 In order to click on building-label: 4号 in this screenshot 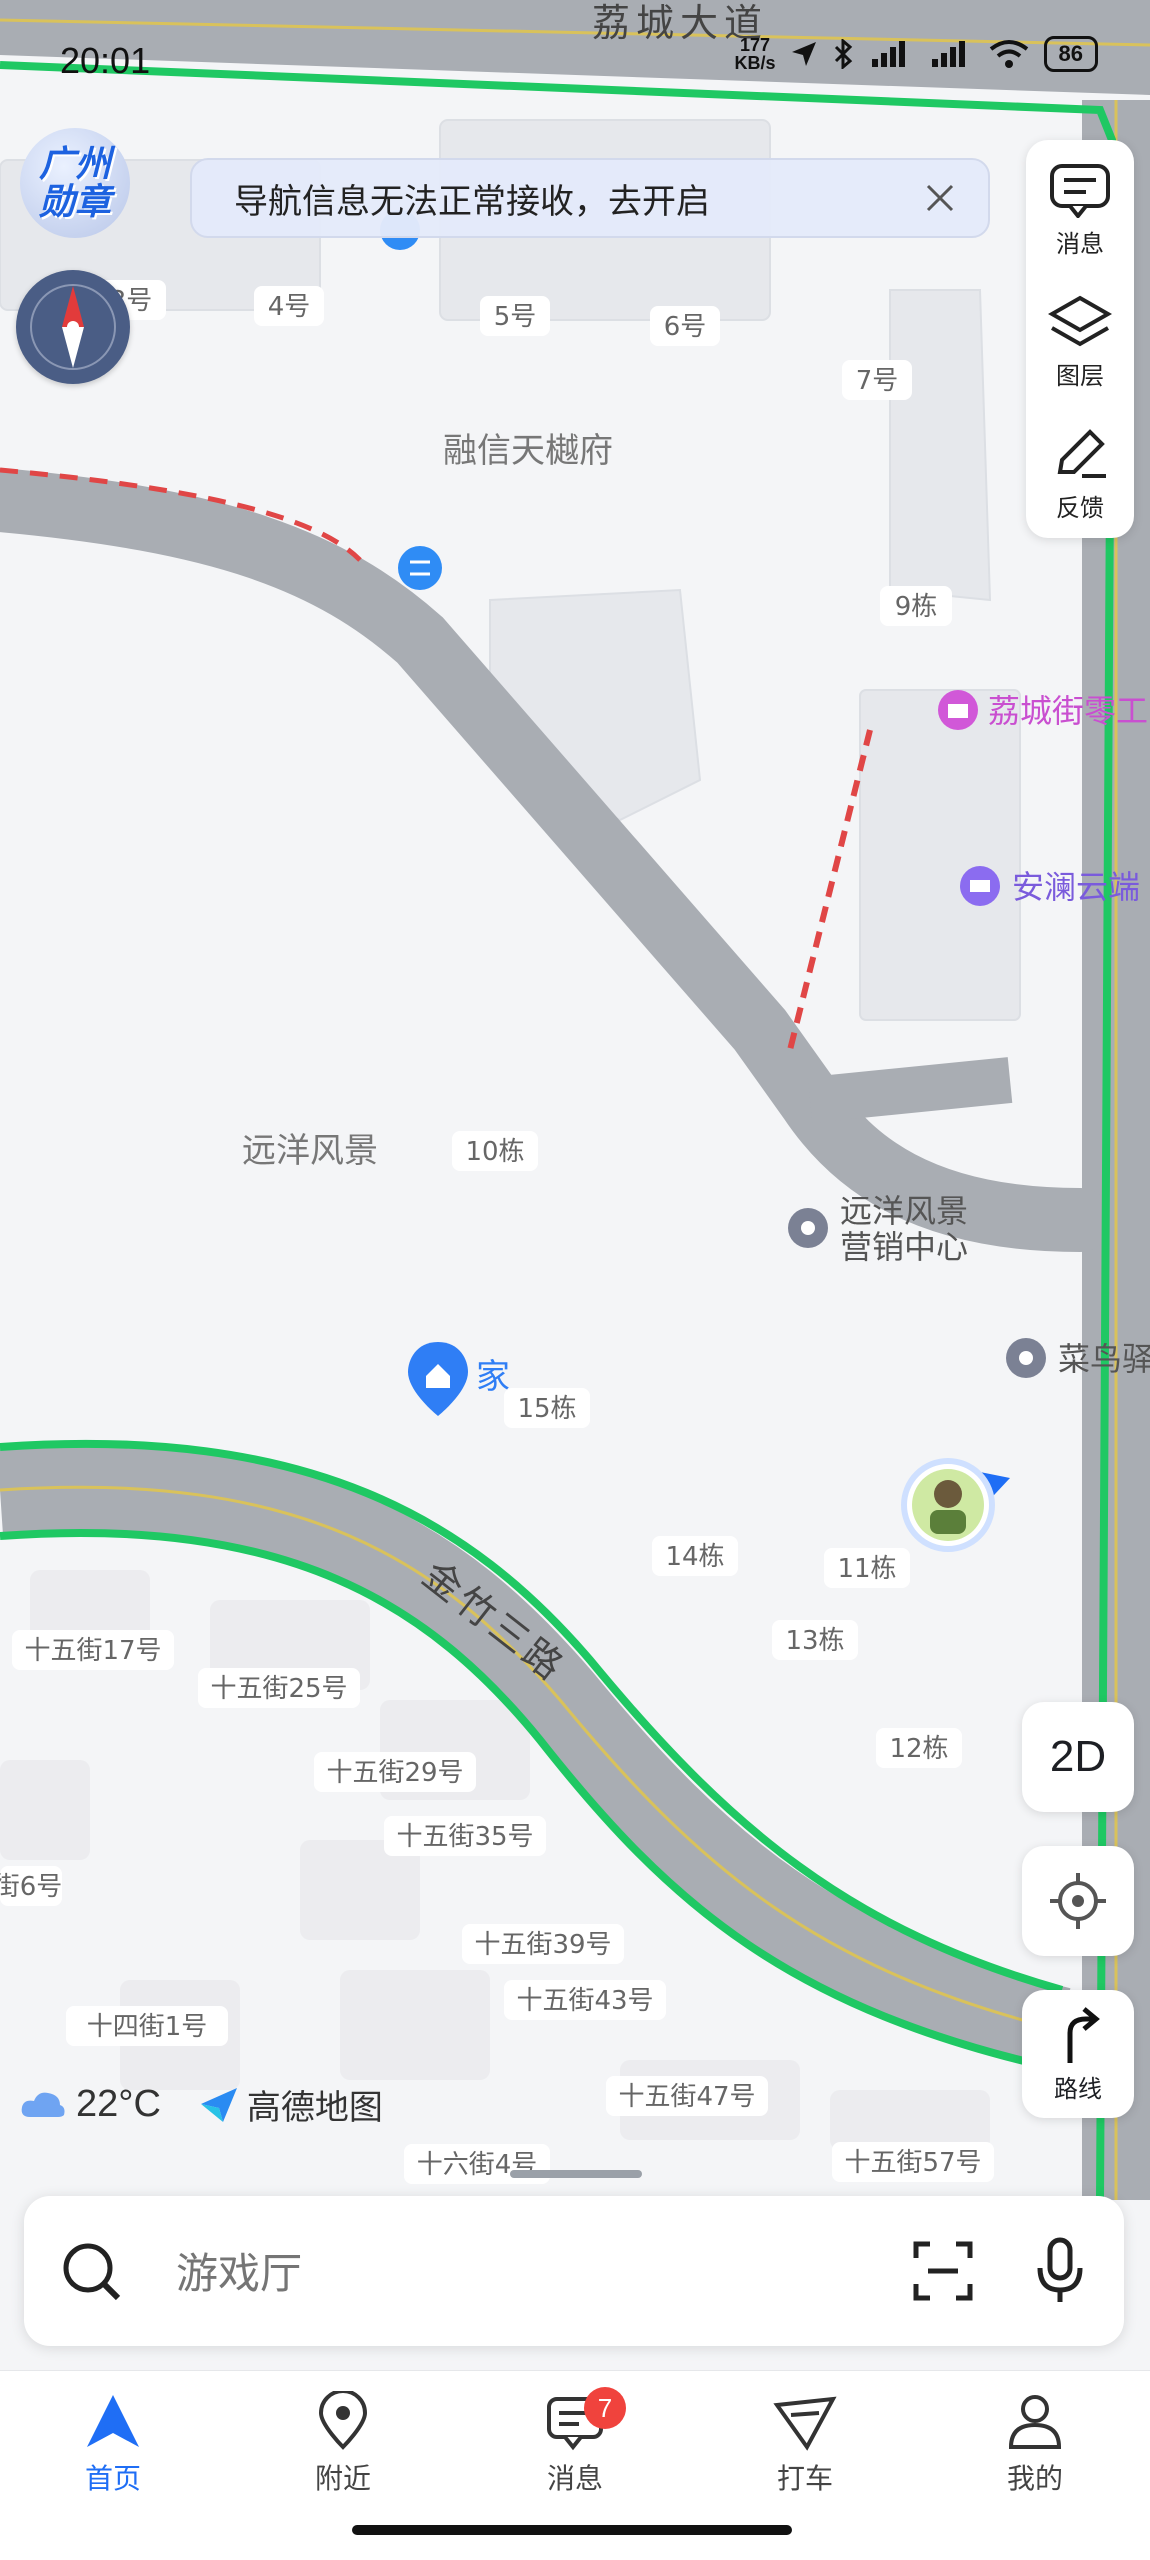, I will do `click(289, 307)`.